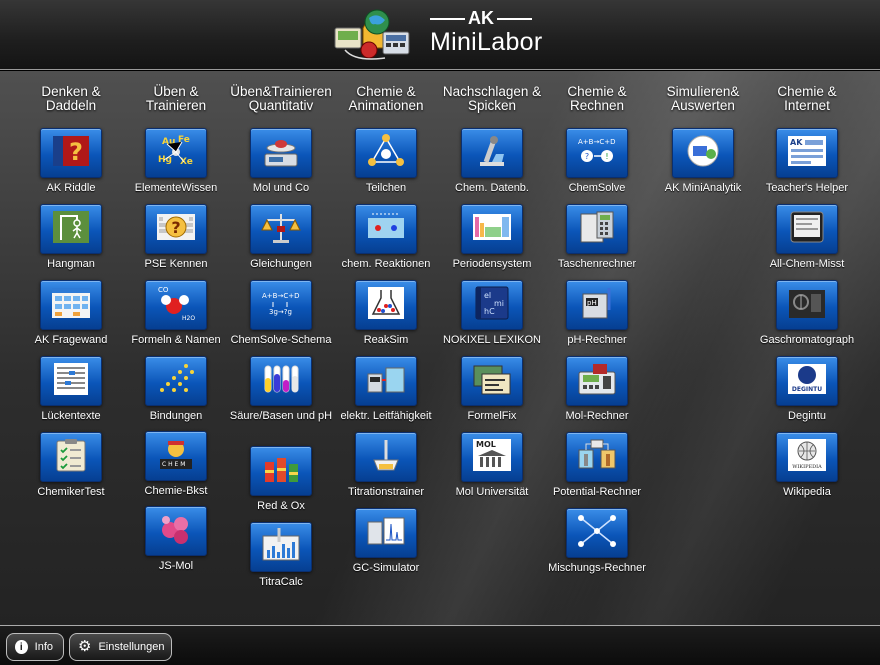  What do you see at coordinates (703, 188) in the screenshot?
I see `app-tile-label: AK MiniAnalytik` at bounding box center [703, 188].